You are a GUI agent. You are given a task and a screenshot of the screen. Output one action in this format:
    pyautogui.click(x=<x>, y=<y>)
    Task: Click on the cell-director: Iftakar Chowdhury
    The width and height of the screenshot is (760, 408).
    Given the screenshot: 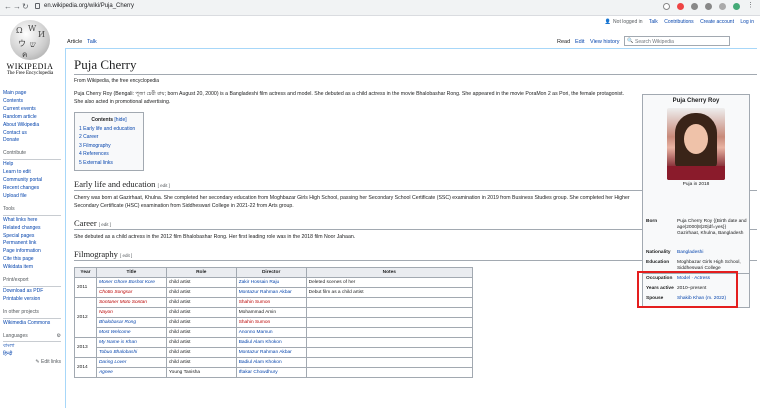 What is the action you would take?
    pyautogui.click(x=271, y=372)
    